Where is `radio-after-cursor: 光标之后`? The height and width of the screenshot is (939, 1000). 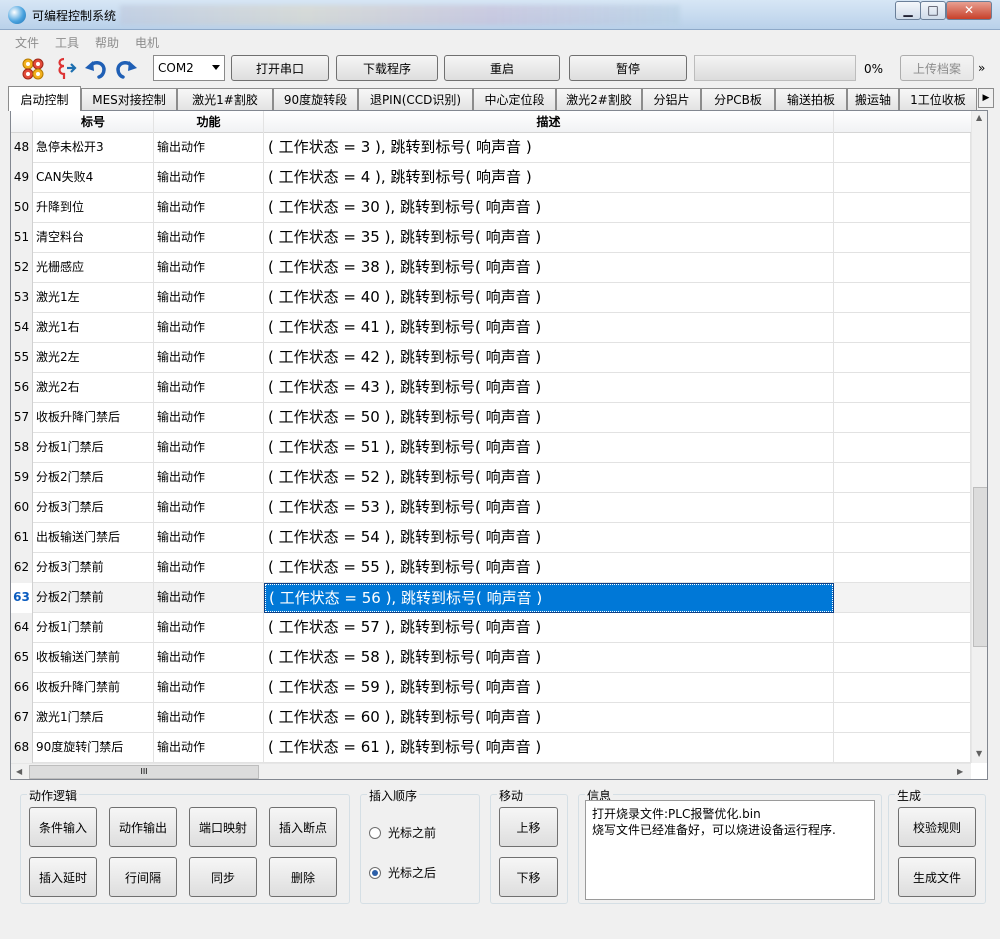 radio-after-cursor: 光标之后 is located at coordinates (402, 872).